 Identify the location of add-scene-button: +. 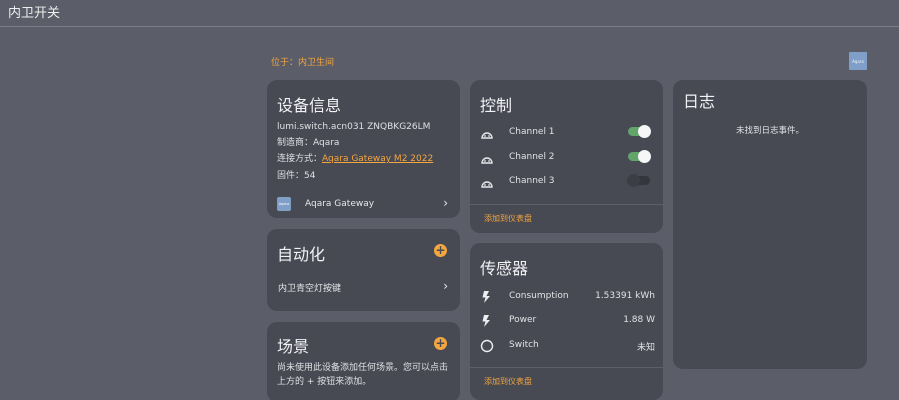
(440, 343).